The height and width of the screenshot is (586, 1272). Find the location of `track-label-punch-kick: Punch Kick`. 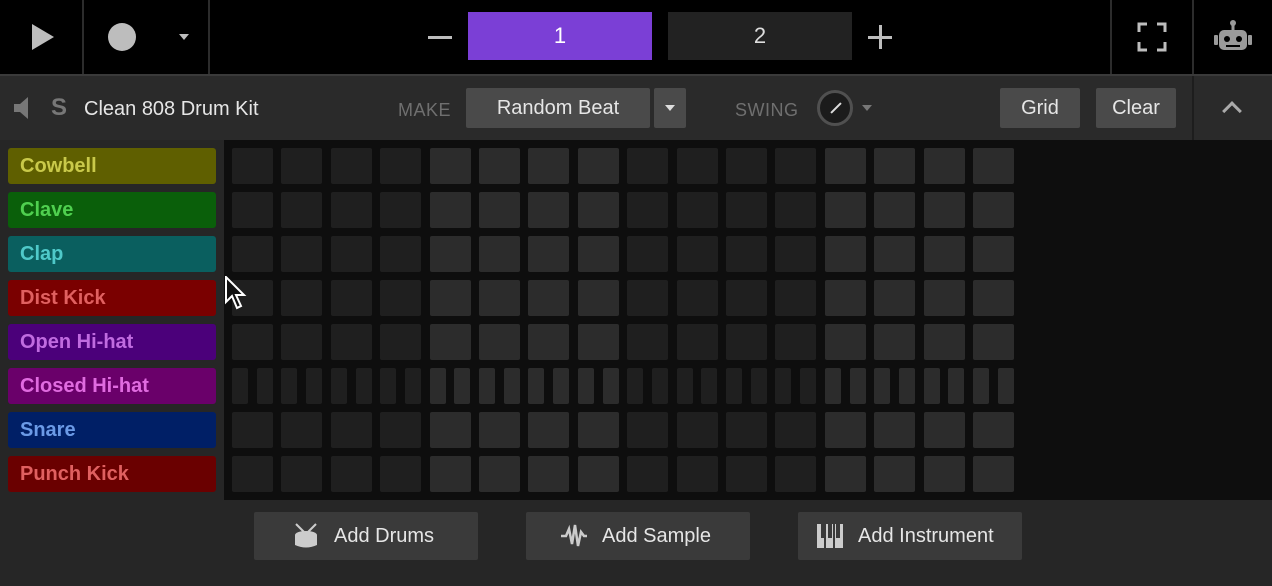

track-label-punch-kick: Punch Kick is located at coordinates (112, 474).